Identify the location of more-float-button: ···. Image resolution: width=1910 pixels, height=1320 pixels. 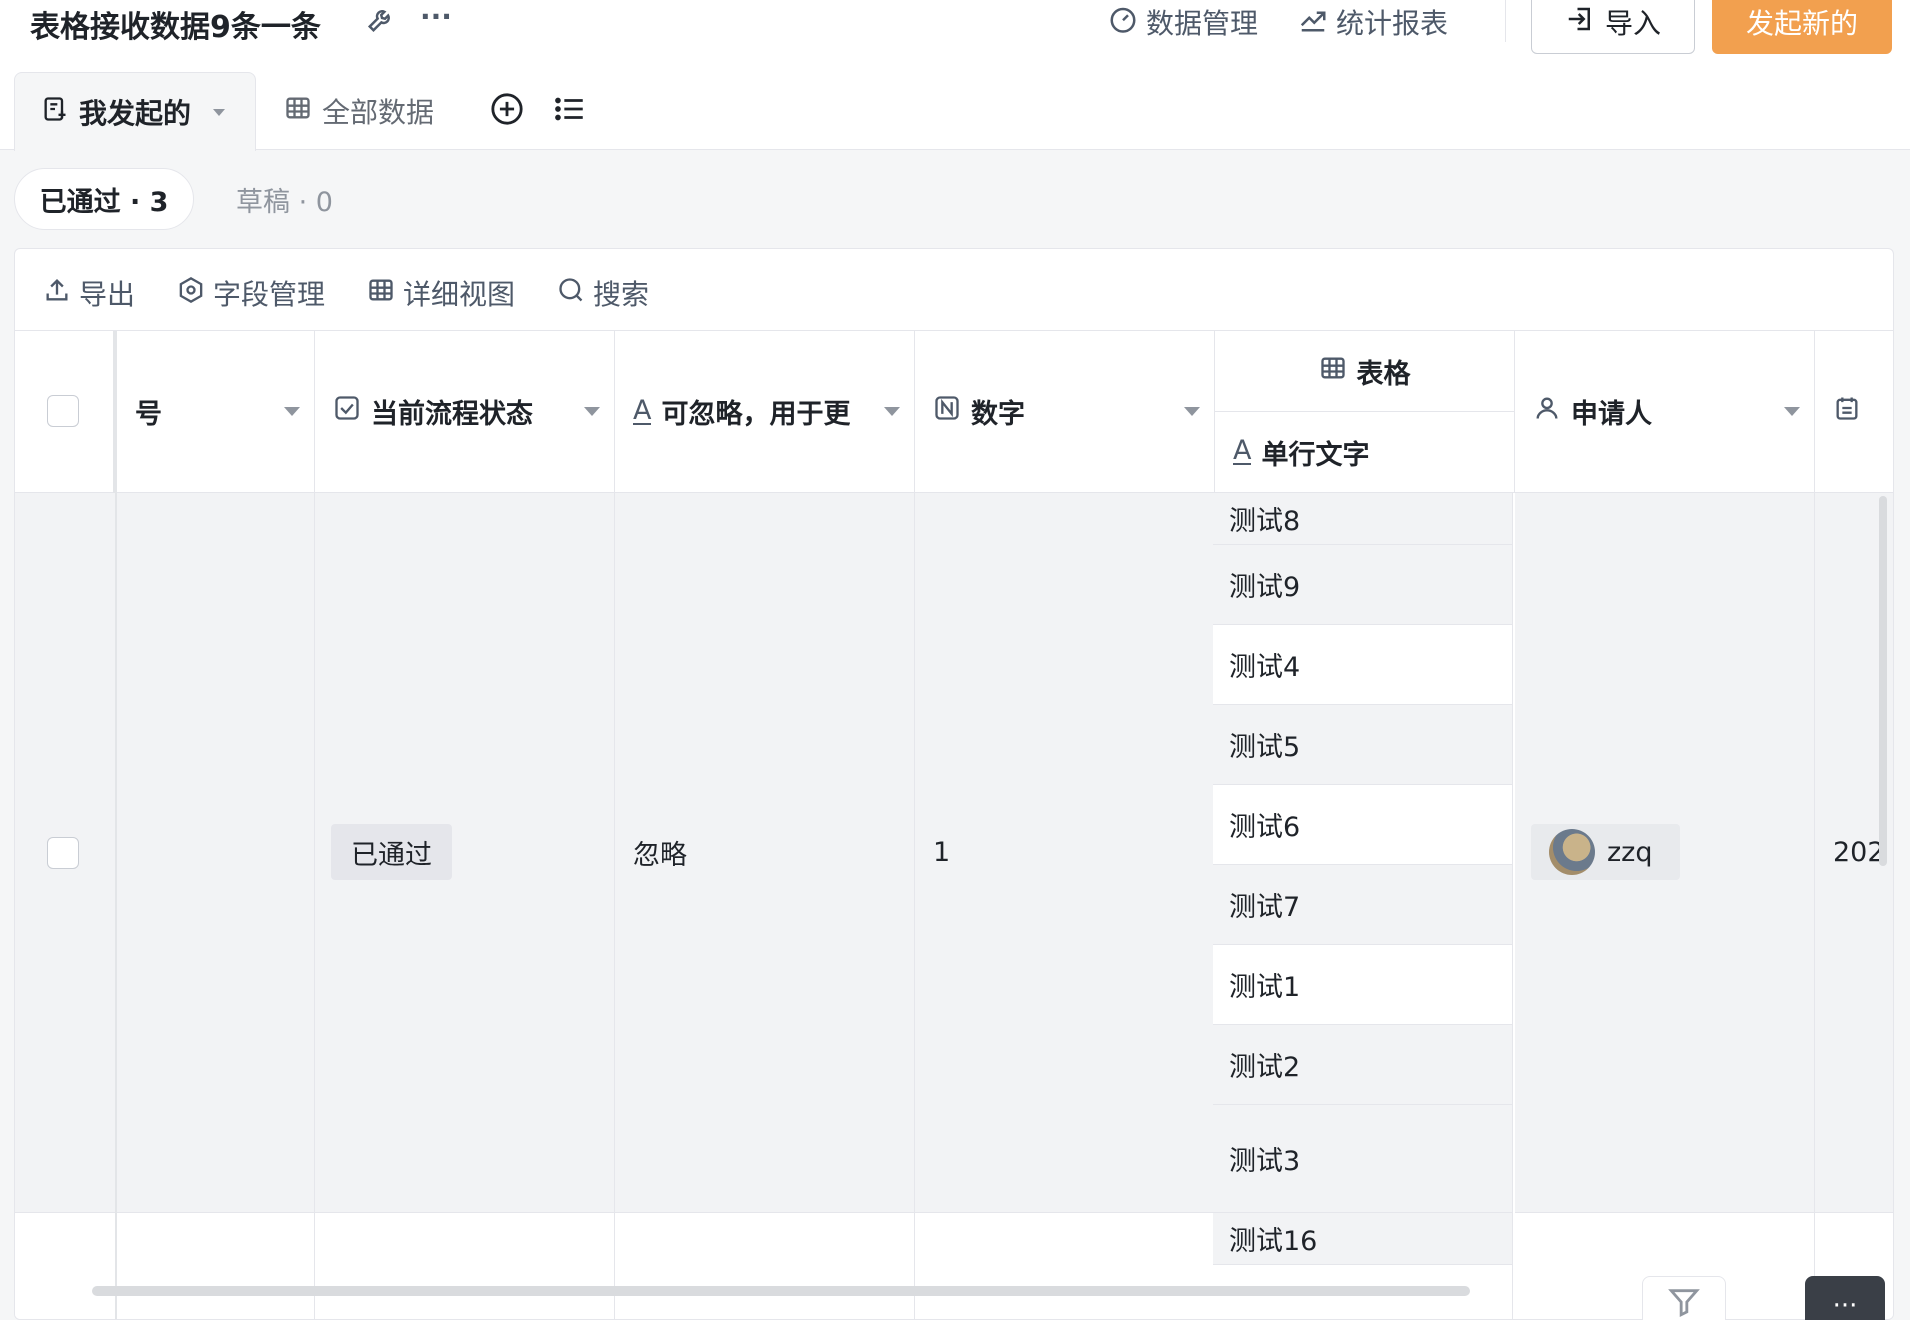
(1845, 1298).